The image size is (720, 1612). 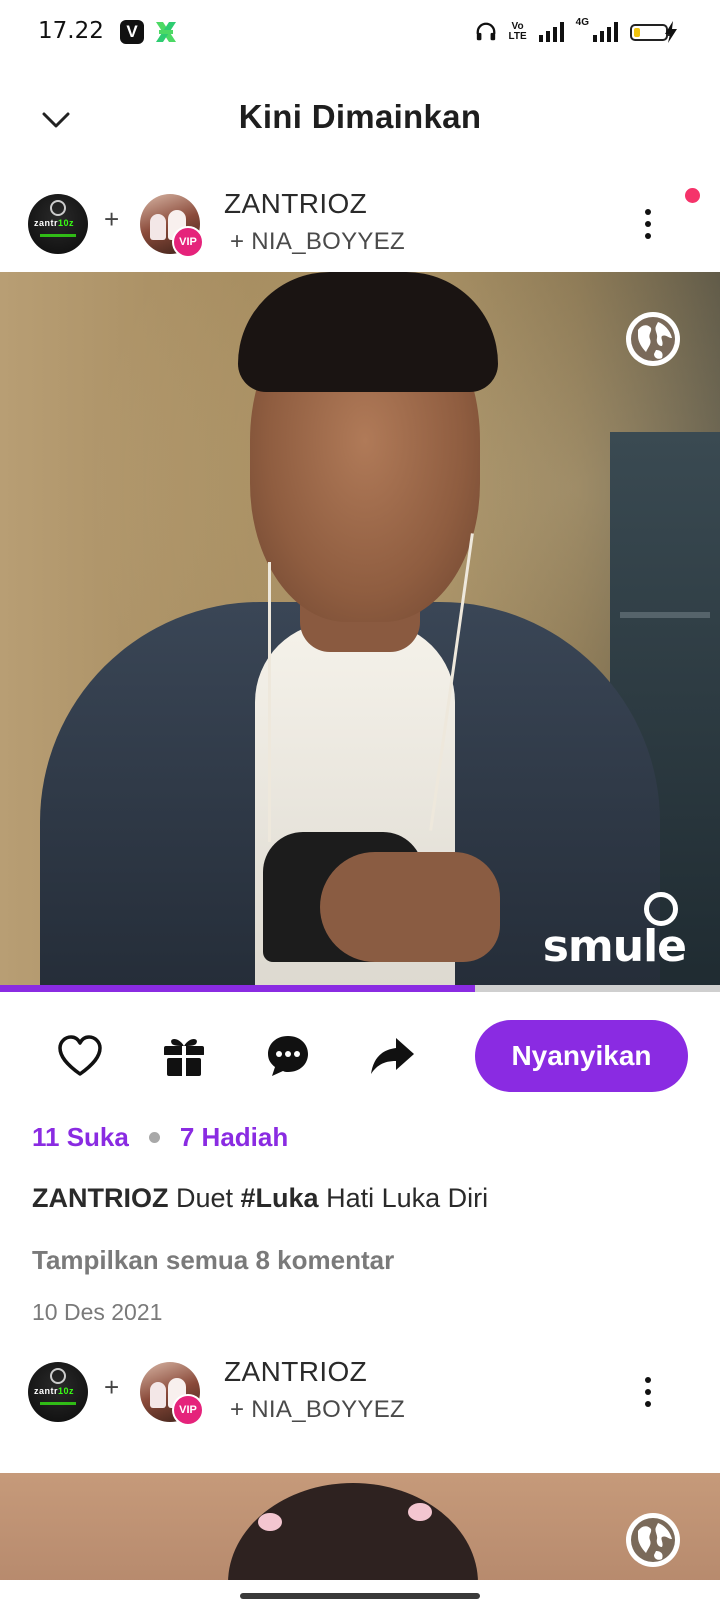 I want to click on status-time: 17.22, so click(x=71, y=31).